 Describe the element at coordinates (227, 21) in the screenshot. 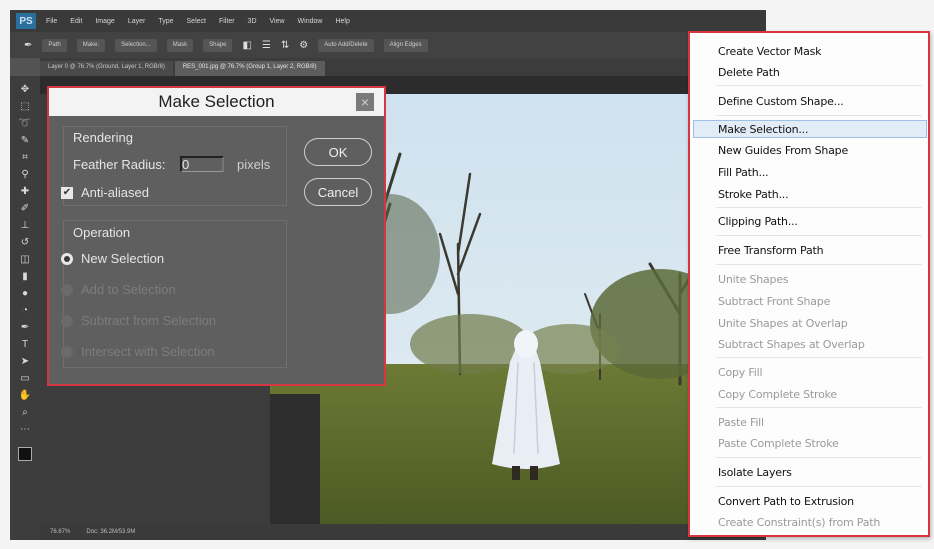

I see `menu-filter: Filter` at that location.